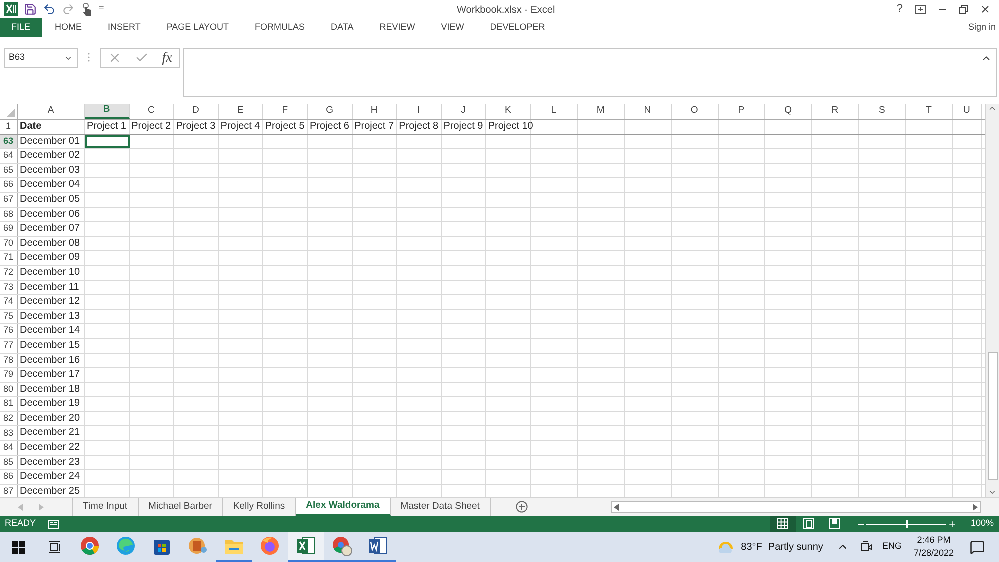  What do you see at coordinates (198, 27) in the screenshot?
I see `ribbon-tab: PAGE LAYOUT` at bounding box center [198, 27].